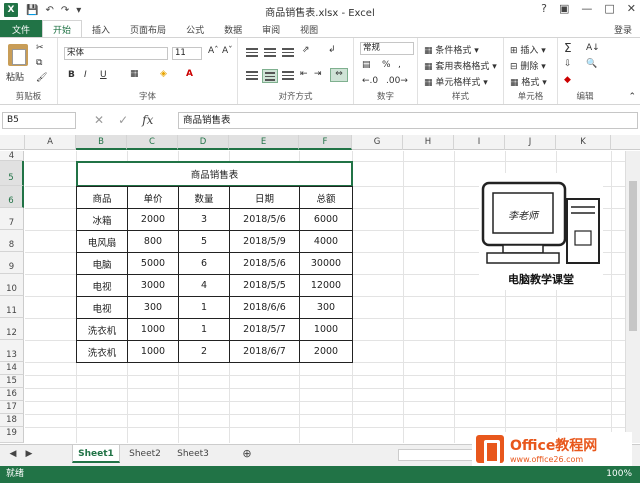 The image size is (640, 483). I want to click on tab-insert: 插入, so click(101, 29).